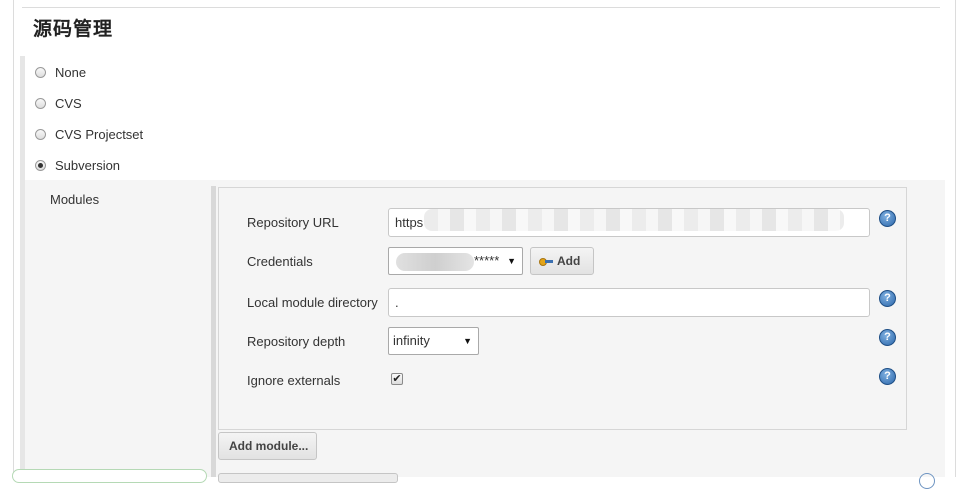 Image resolution: width=965 pixels, height=489 pixels. I want to click on divider, so click(481, 7).